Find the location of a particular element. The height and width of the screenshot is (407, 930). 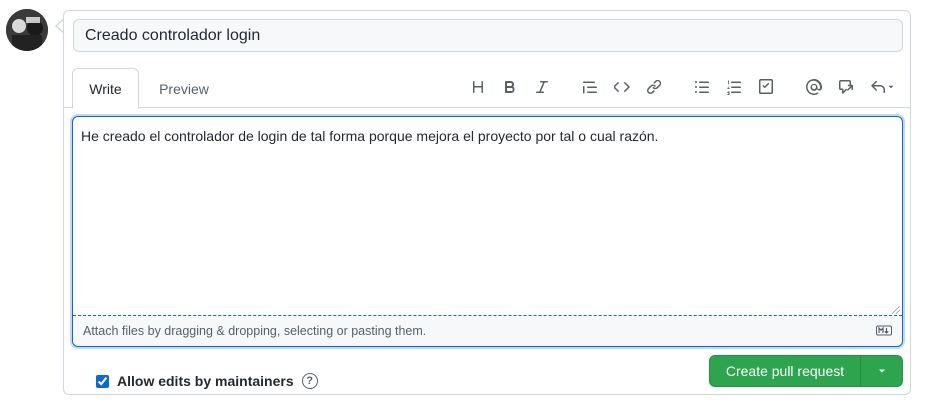

link-icon is located at coordinates (654, 87).